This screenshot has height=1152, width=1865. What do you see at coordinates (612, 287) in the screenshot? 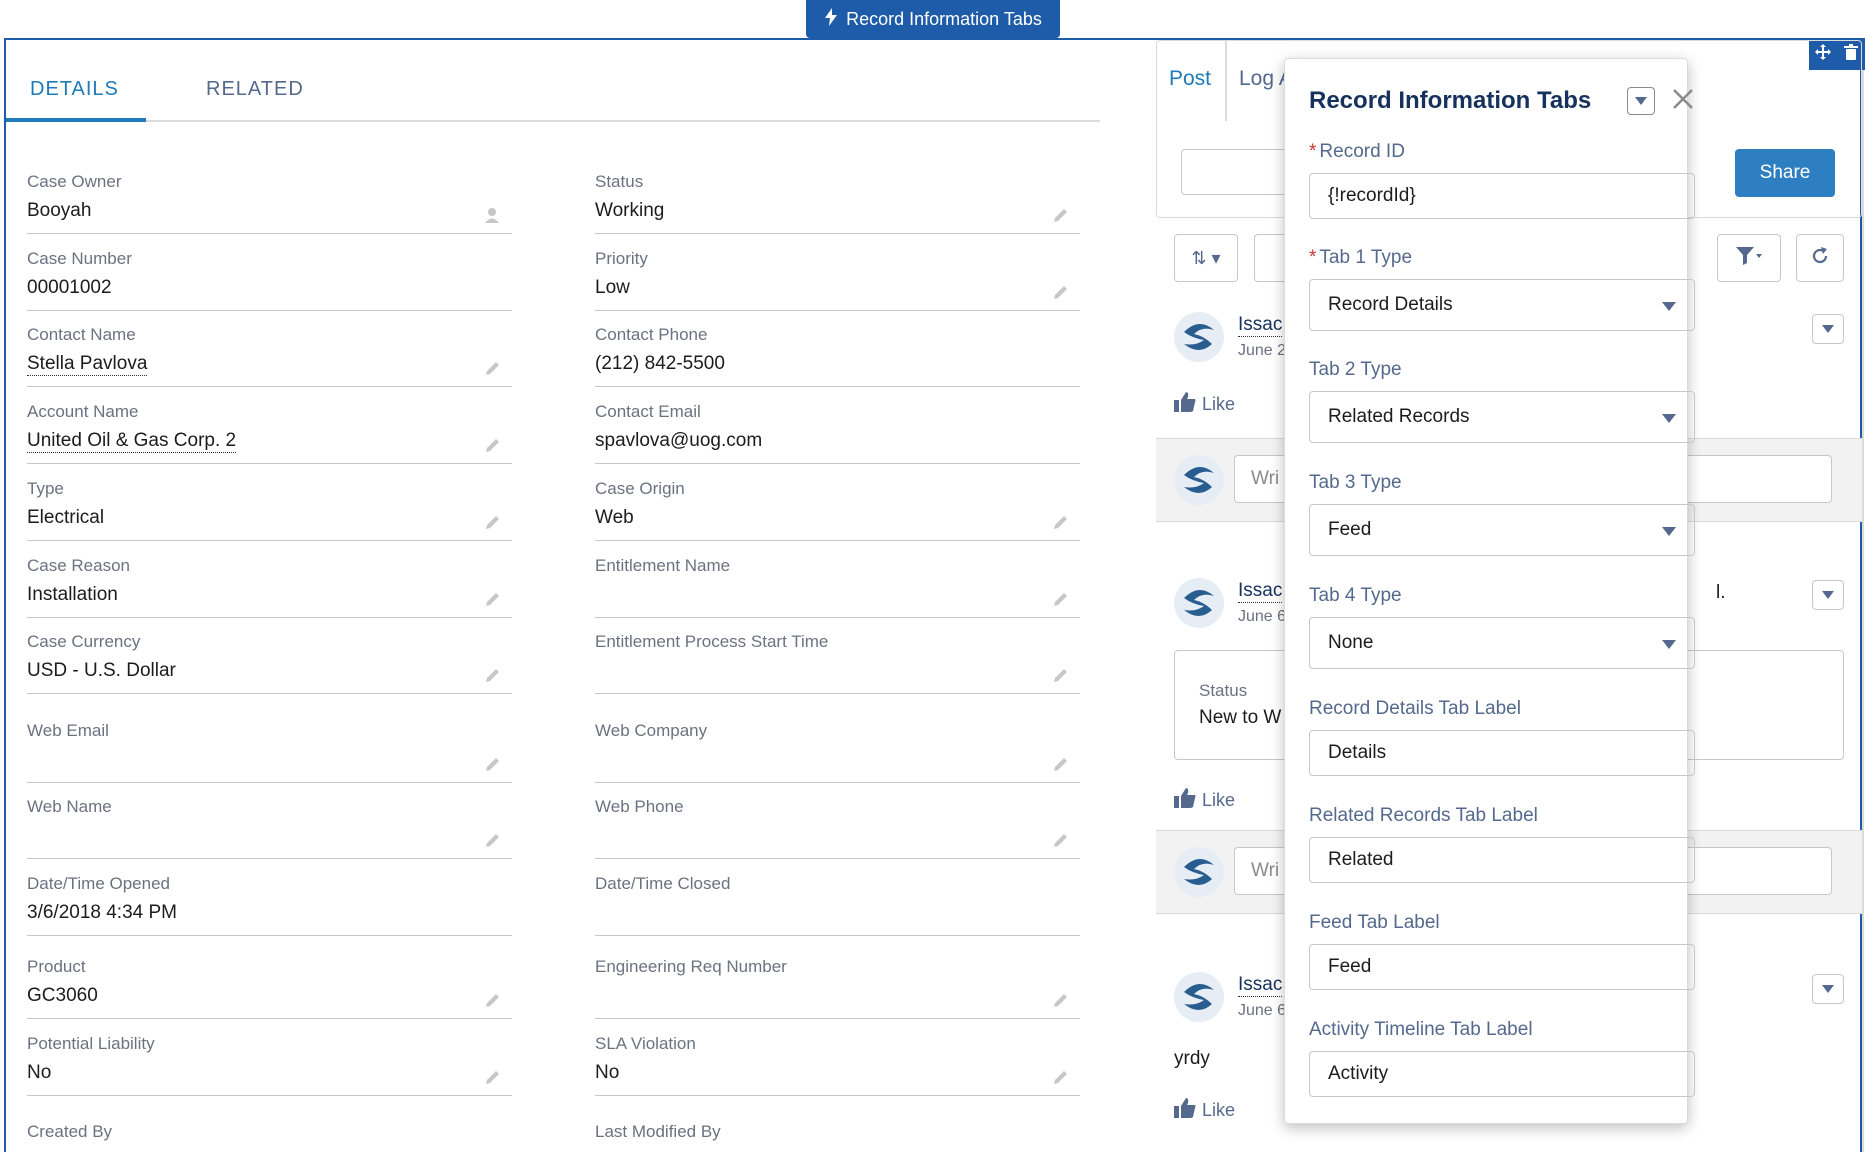
I see `field-value: Low` at bounding box center [612, 287].